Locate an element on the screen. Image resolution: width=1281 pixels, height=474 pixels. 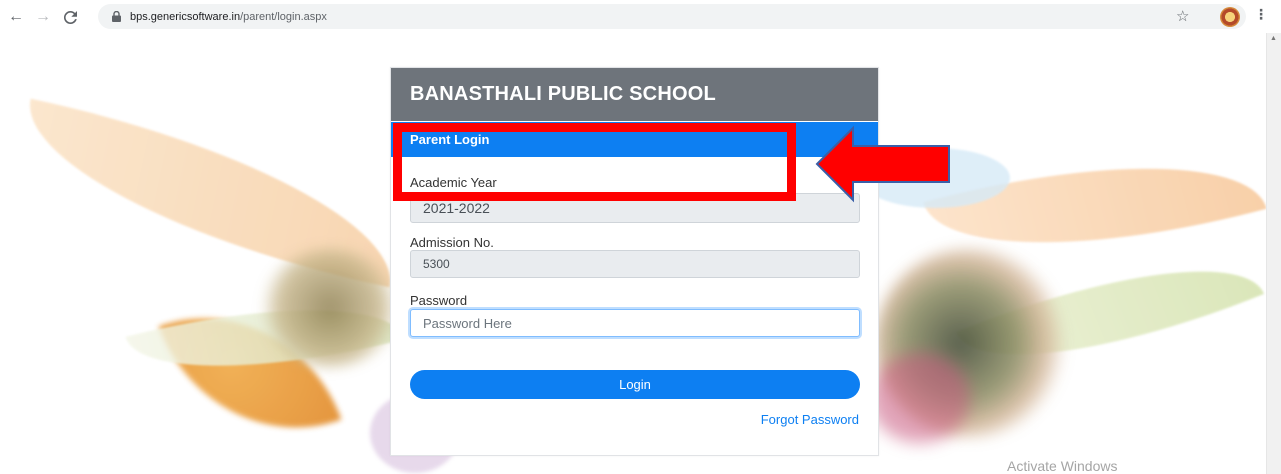
background-blur-left is located at coordinates (330, 308).